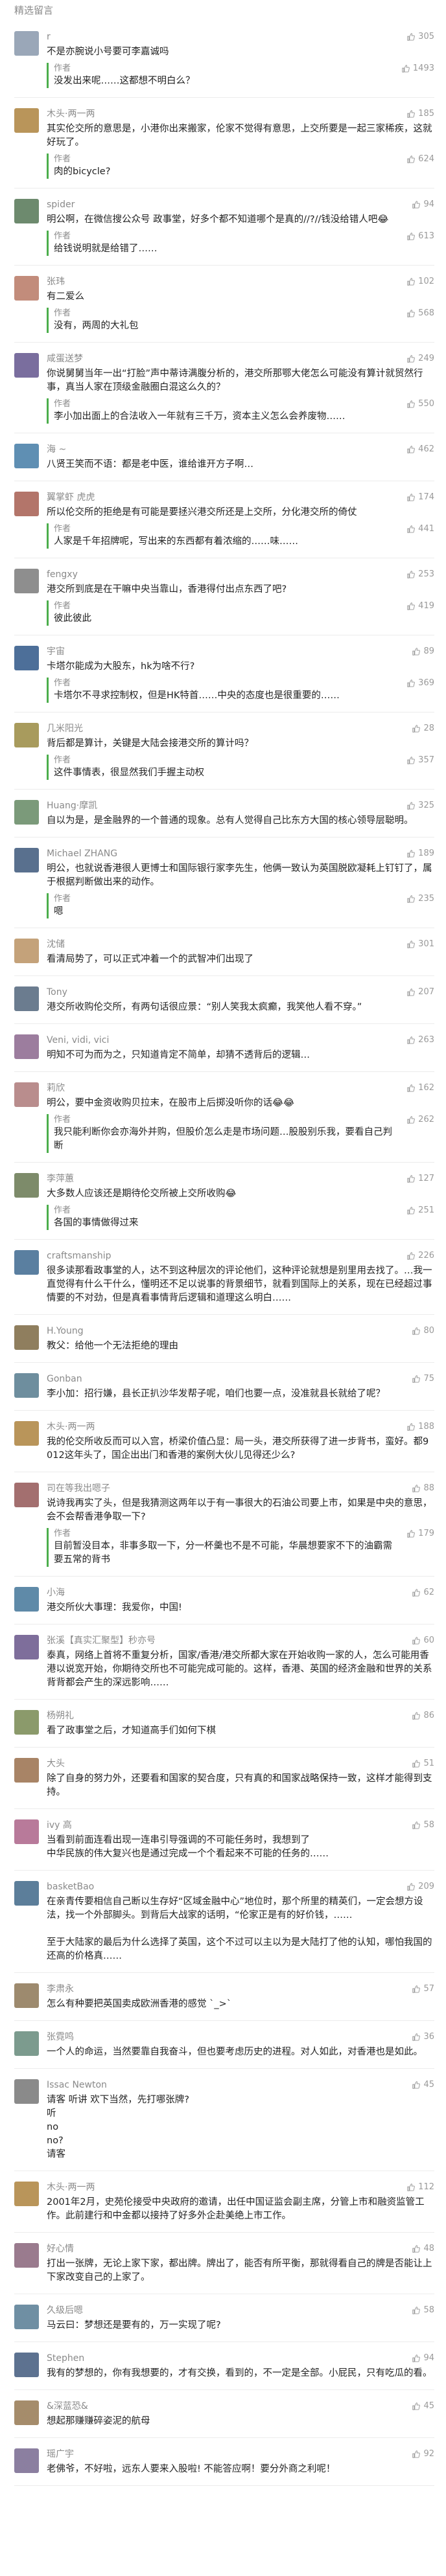 The image size is (446, 2576). Describe the element at coordinates (423, 1489) in the screenshot. I see `like-button: 88` at that location.